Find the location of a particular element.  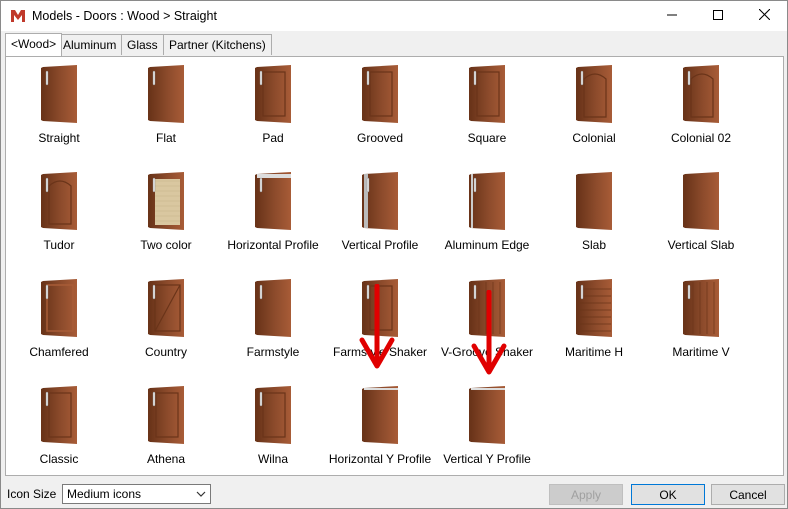

model-item: Horizontal Y Profile is located at coordinates (380, 431).